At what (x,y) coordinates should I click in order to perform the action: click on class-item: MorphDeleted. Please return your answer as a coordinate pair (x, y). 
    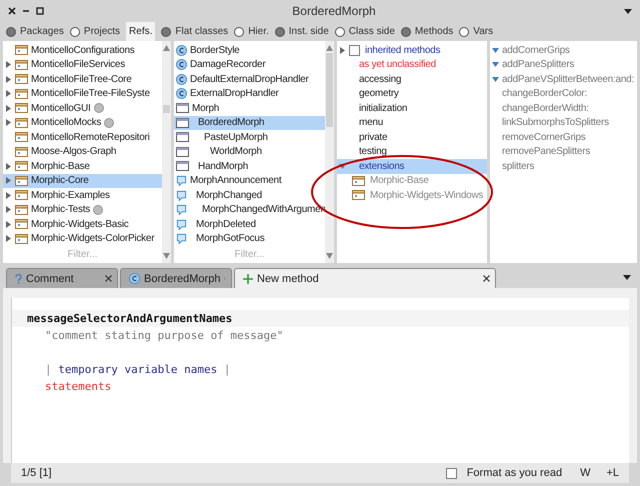
    Looking at the image, I should click on (249, 224).